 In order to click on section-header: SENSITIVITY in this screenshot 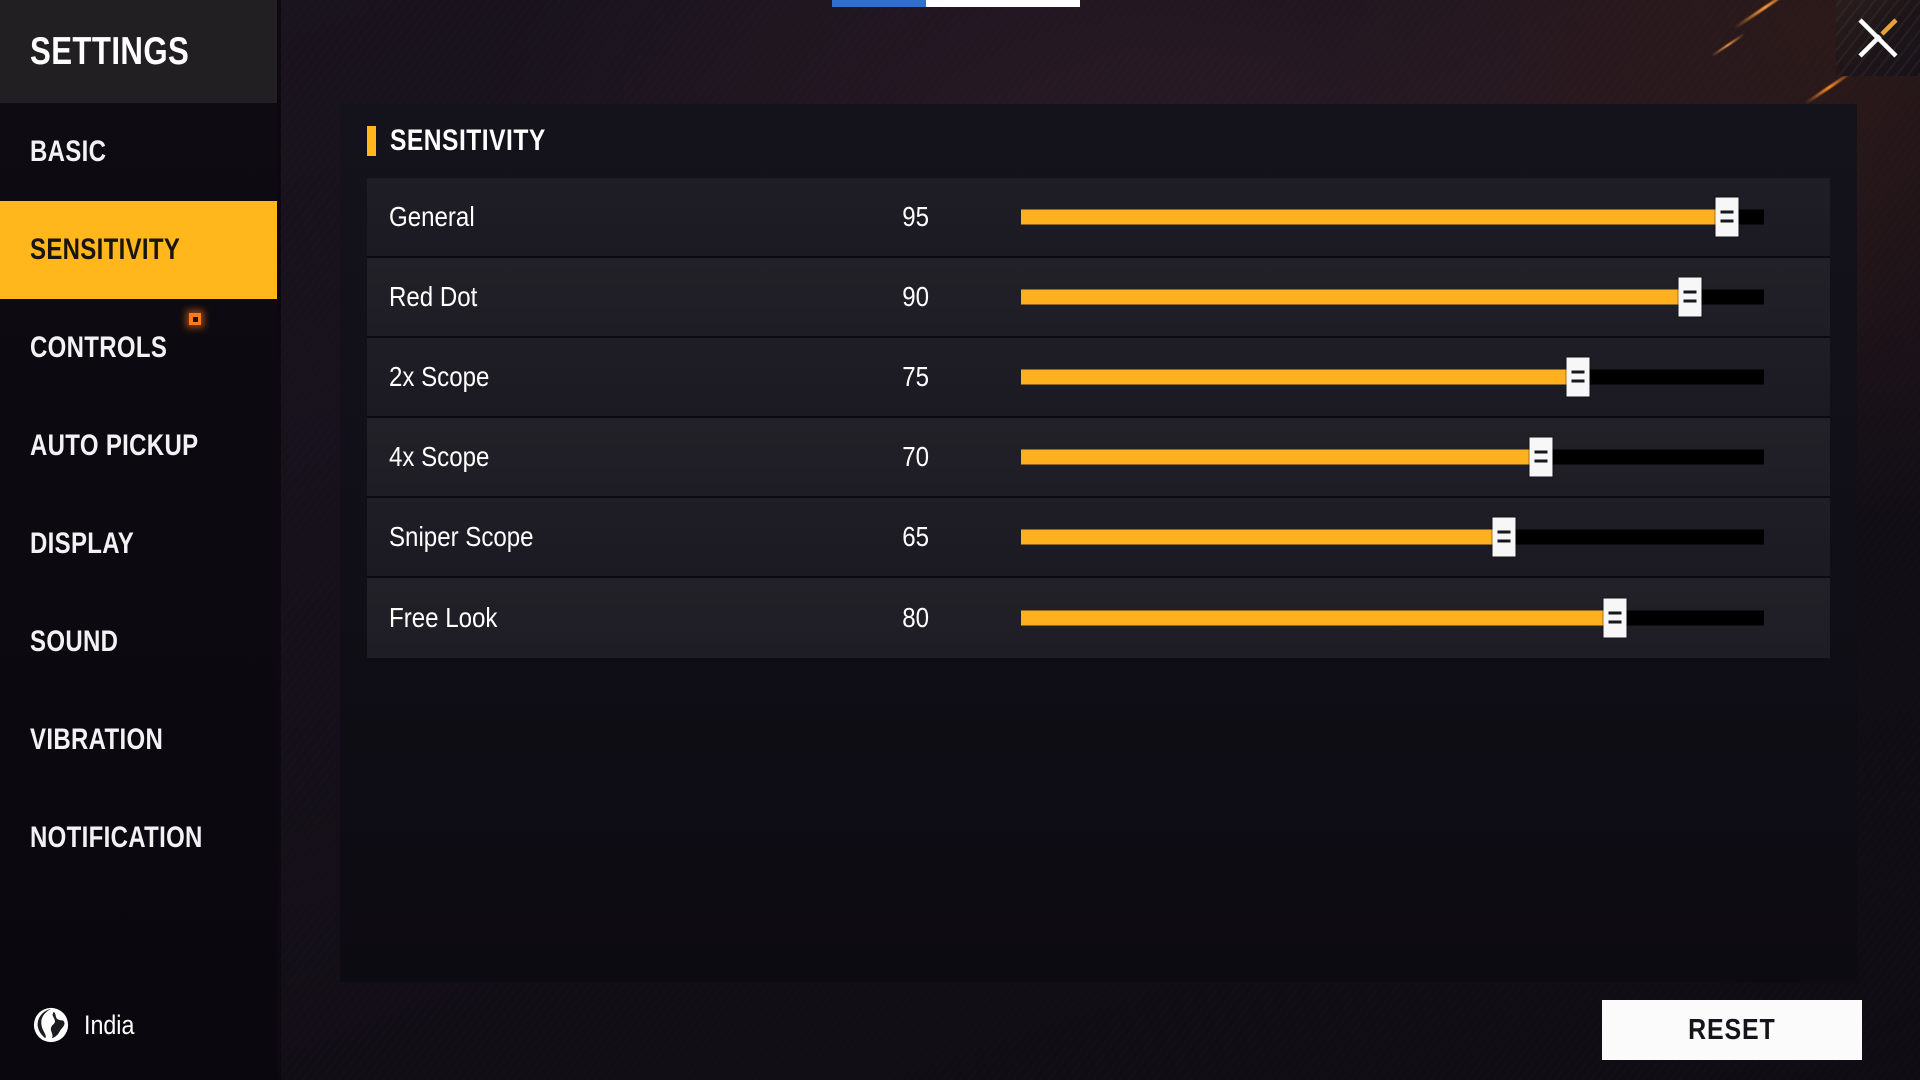, I will do `click(1098, 141)`.